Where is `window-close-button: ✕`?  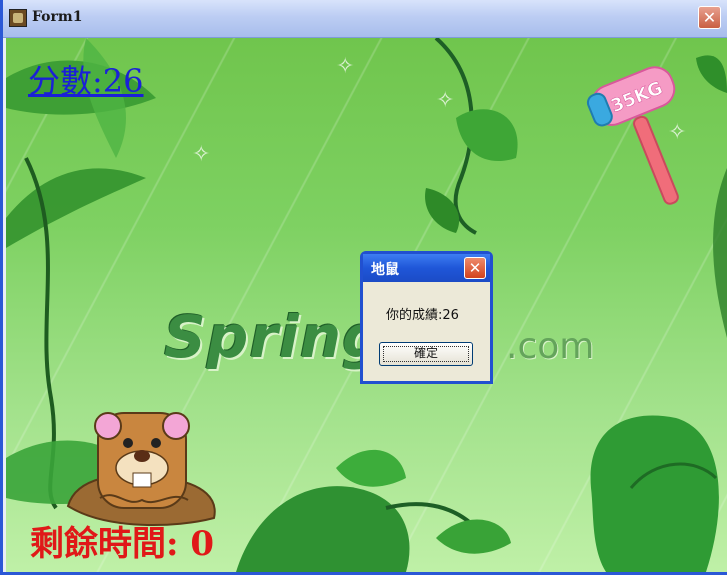 window-close-button: ✕ is located at coordinates (709, 17).